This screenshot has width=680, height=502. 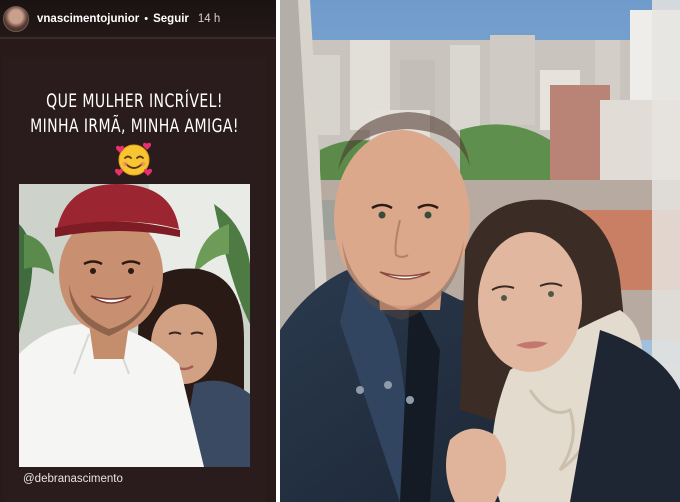 I want to click on follow-button: Seguir, so click(x=171, y=19).